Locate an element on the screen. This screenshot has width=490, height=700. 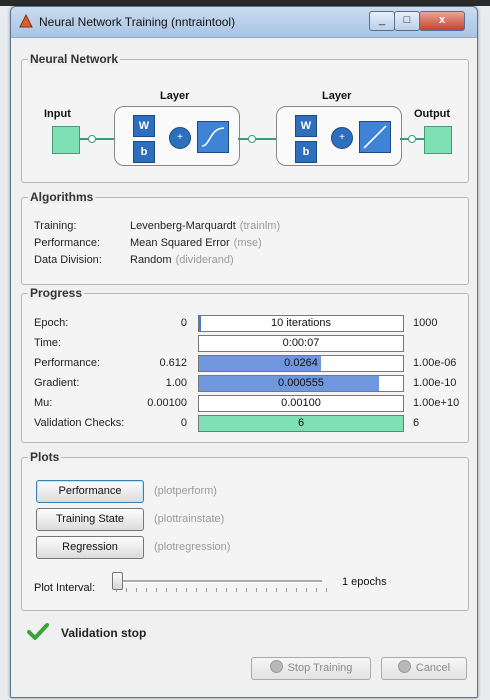
maximize-icon: □ is located at coordinates (407, 20).